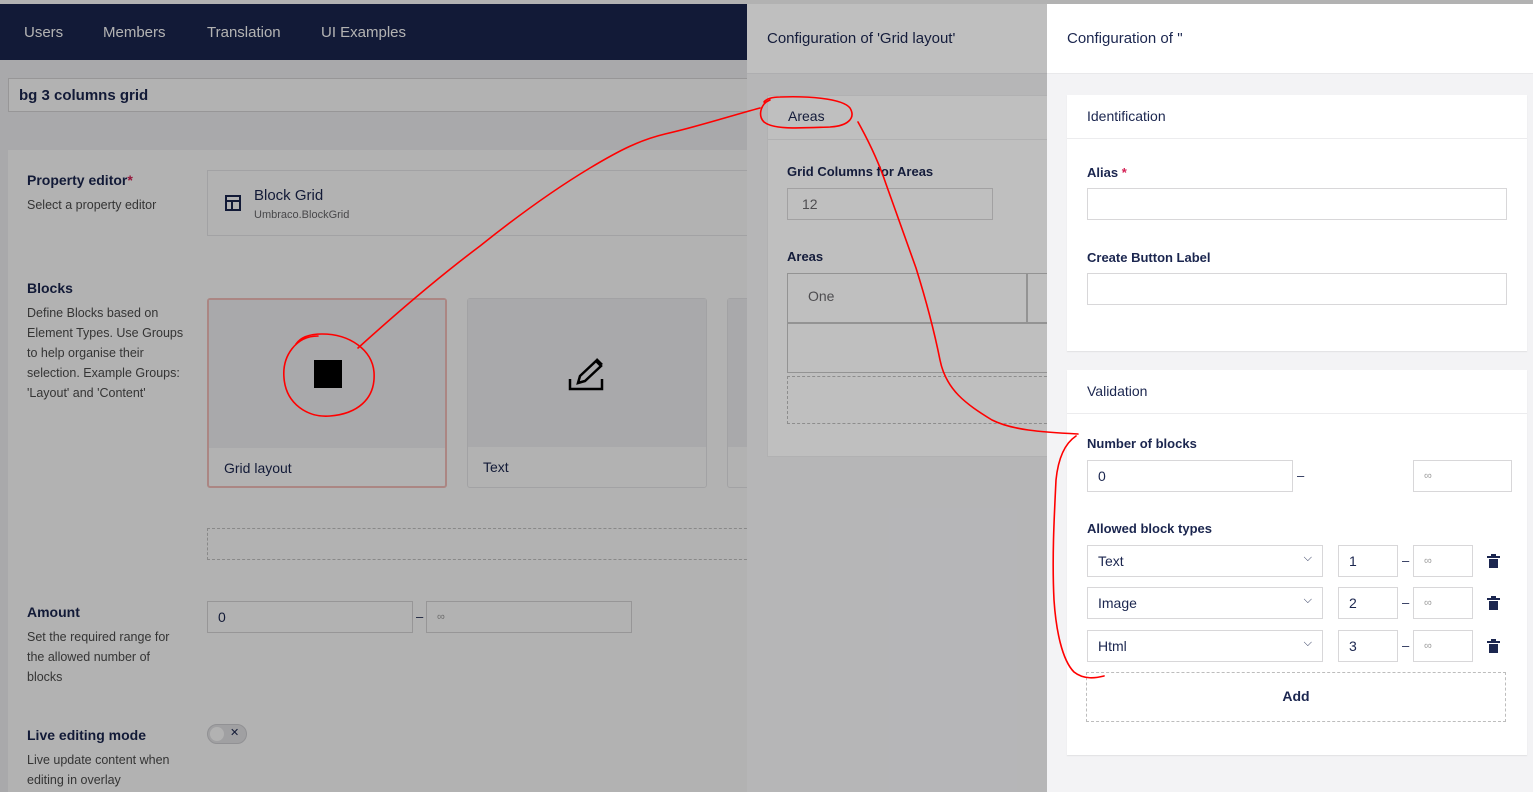 The width and height of the screenshot is (1533, 792). I want to click on property-editor-label: Property editor*, so click(80, 180).